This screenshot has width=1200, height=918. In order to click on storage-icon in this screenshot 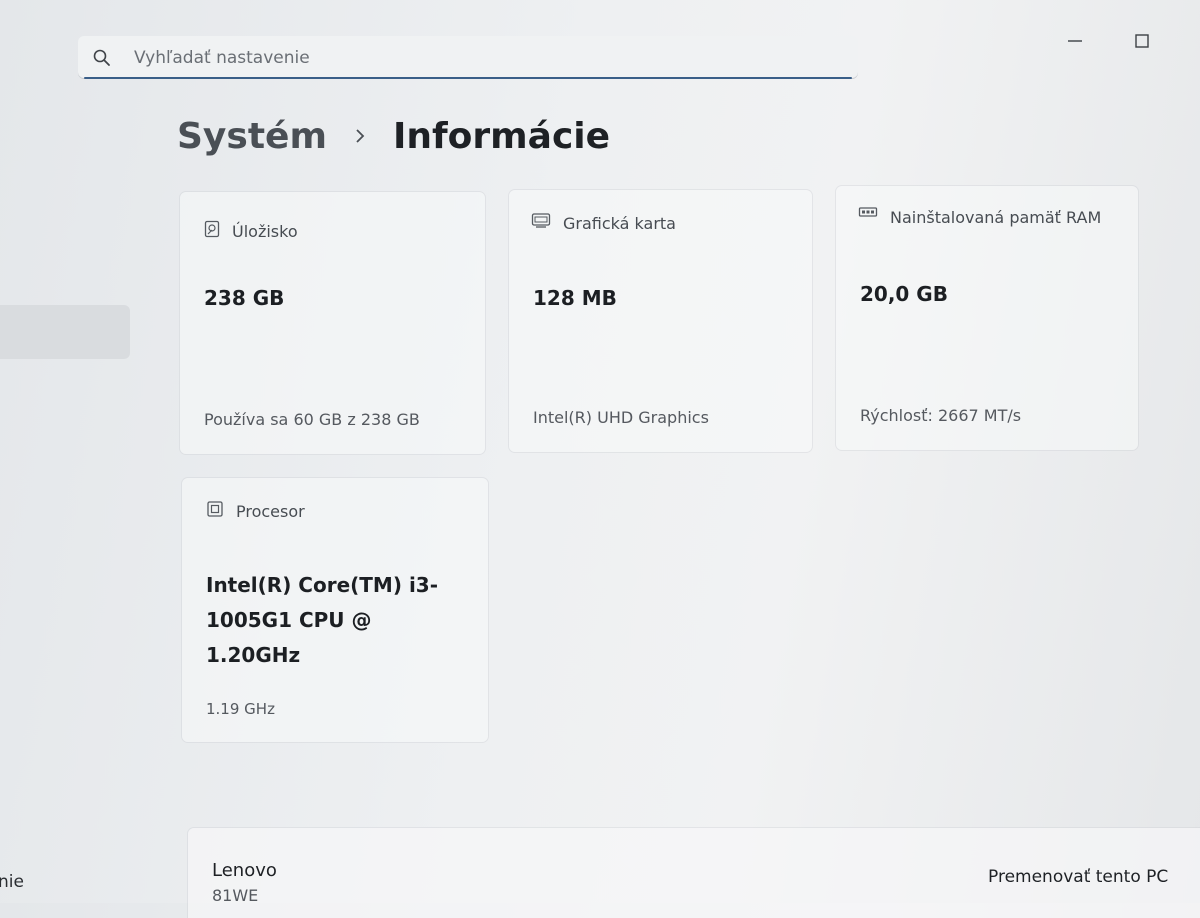, I will do `click(212, 229)`.